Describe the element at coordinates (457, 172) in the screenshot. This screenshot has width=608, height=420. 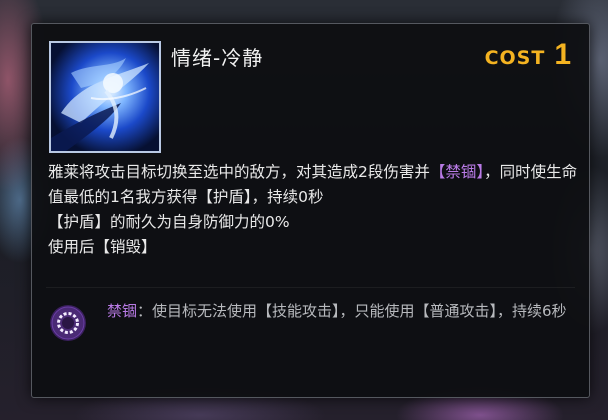
I see `keyword-imprison: 【禁锢】` at that location.